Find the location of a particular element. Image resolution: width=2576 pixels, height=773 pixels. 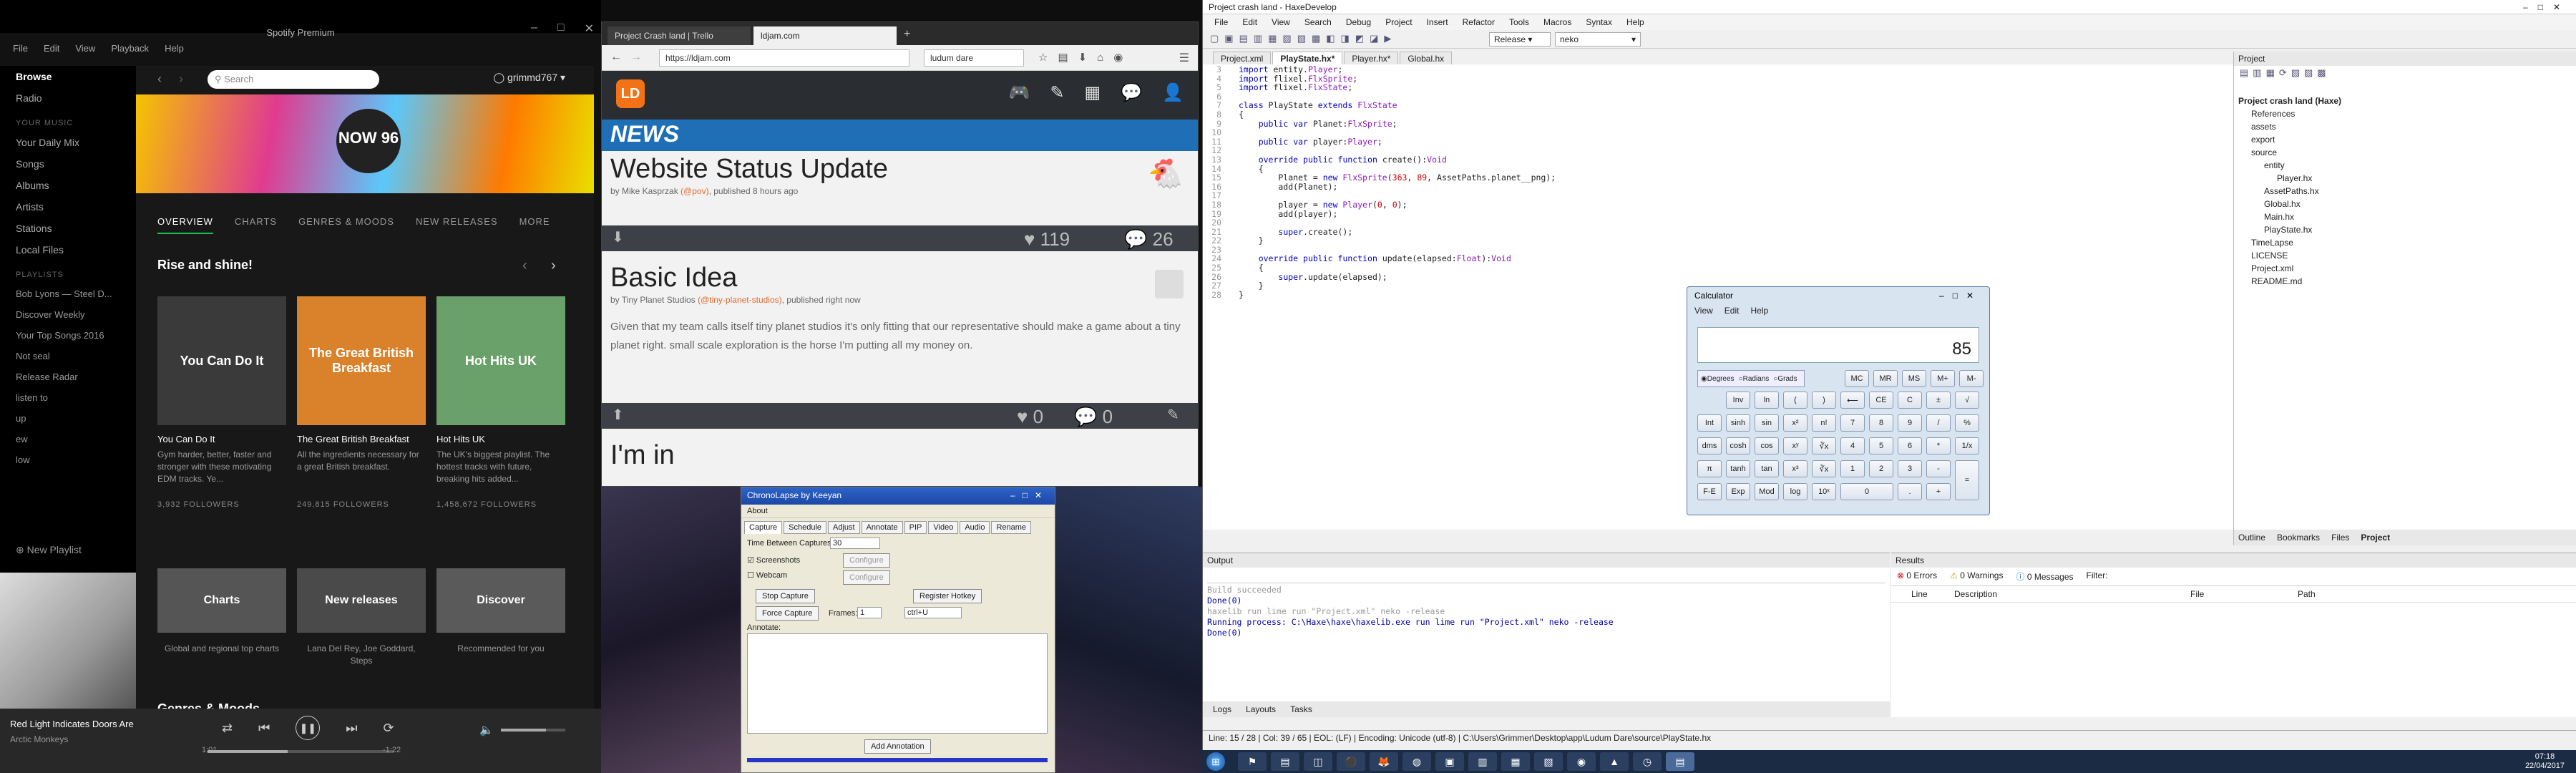

post-handle: (@pov) is located at coordinates (694, 191).